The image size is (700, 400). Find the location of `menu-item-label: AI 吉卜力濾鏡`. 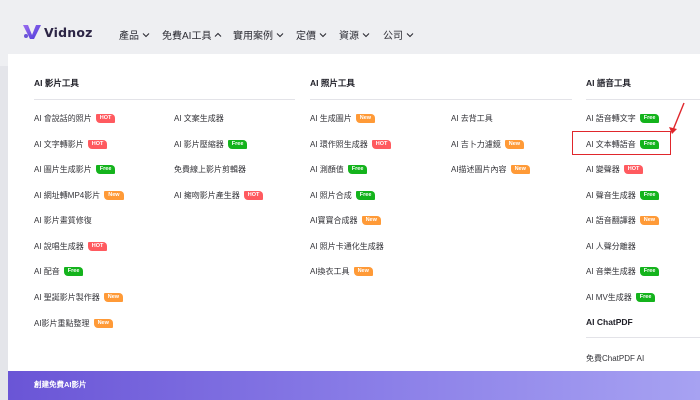

menu-item-label: AI 吉卜力濾鏡 is located at coordinates (476, 144).